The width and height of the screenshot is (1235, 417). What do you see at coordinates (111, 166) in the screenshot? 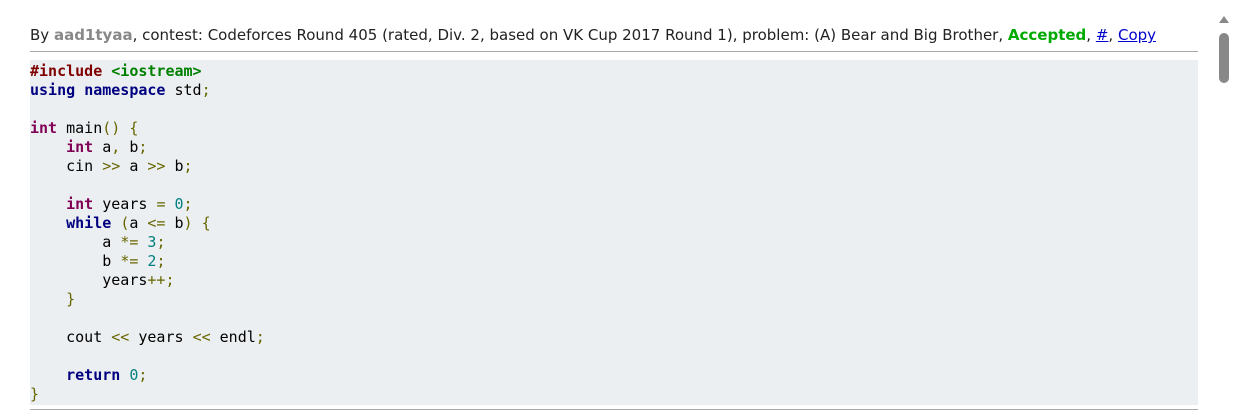
I see `code-line: cin >> a >> b;` at bounding box center [111, 166].